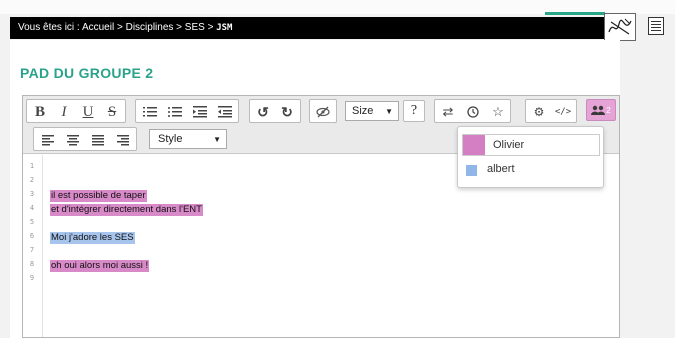 The width and height of the screenshot is (675, 338). What do you see at coordinates (551, 111) in the screenshot?
I see `settings-group: ⚙ </>` at bounding box center [551, 111].